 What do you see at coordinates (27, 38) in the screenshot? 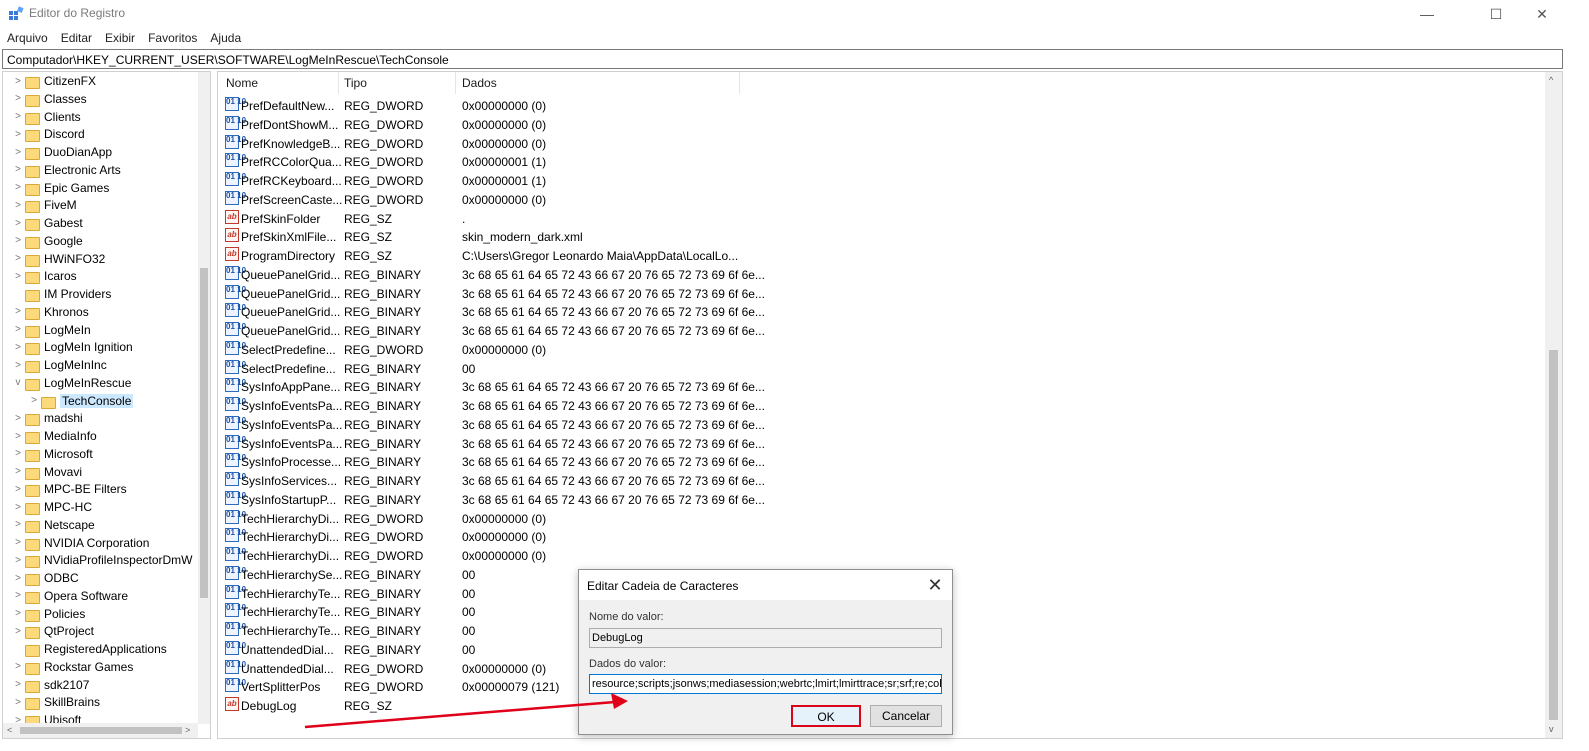
I see `menu-arquivo: Arquivo` at bounding box center [27, 38].